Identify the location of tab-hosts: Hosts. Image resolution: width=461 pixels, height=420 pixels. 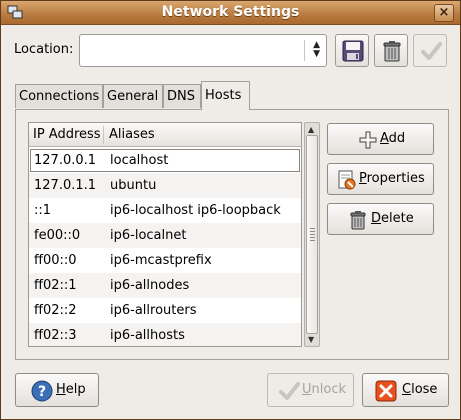
(225, 95).